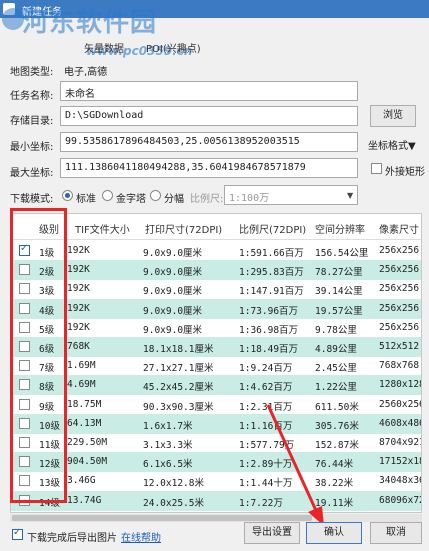 This screenshot has width=429, height=551. What do you see at coordinates (174, 199) in the screenshot?
I see `radio-sheet-label: 分幅` at bounding box center [174, 199].